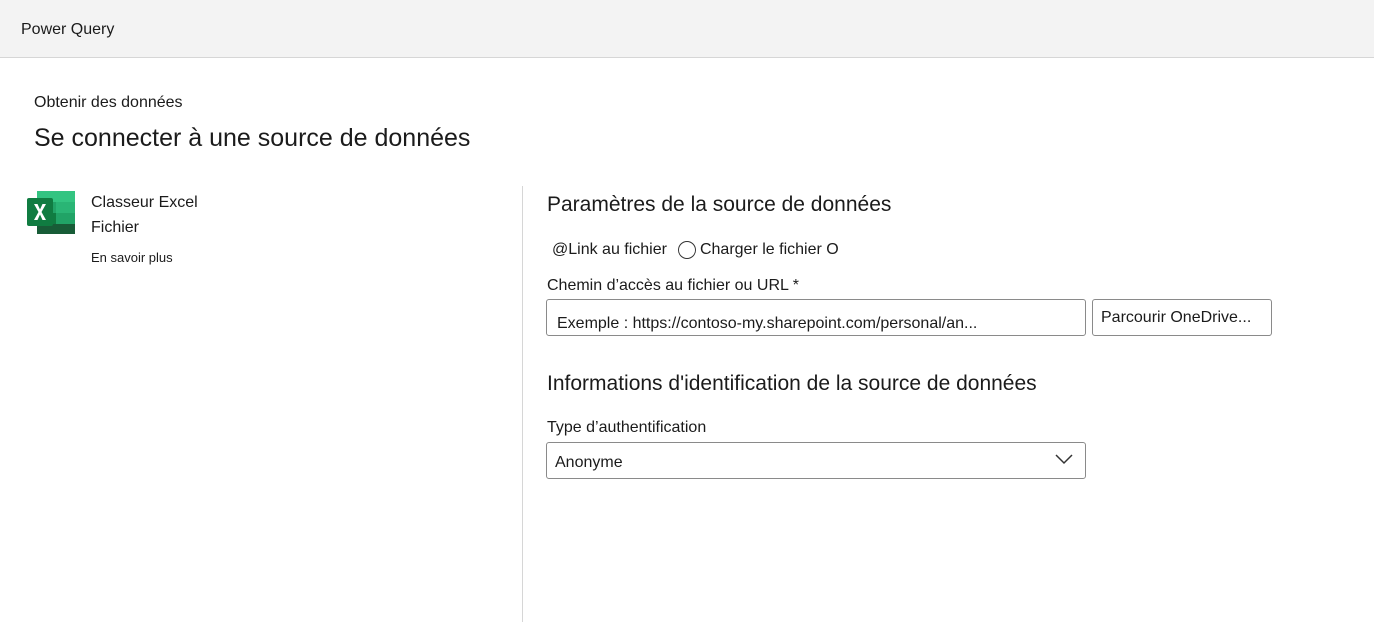  What do you see at coordinates (673, 285) in the screenshot?
I see `file-path-label: Chemin d’accès au fichier ou URL *` at bounding box center [673, 285].